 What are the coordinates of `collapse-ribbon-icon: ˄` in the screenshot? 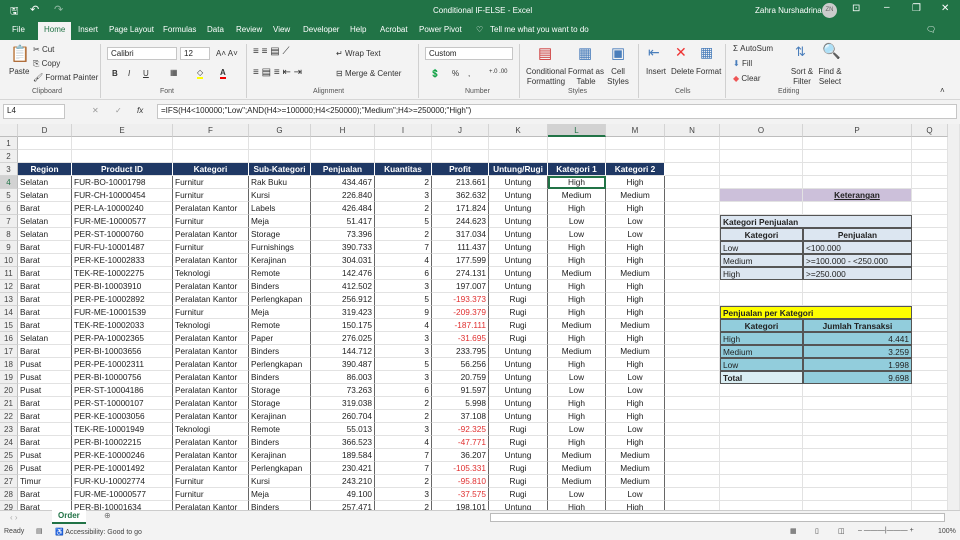 It's located at (942, 90).